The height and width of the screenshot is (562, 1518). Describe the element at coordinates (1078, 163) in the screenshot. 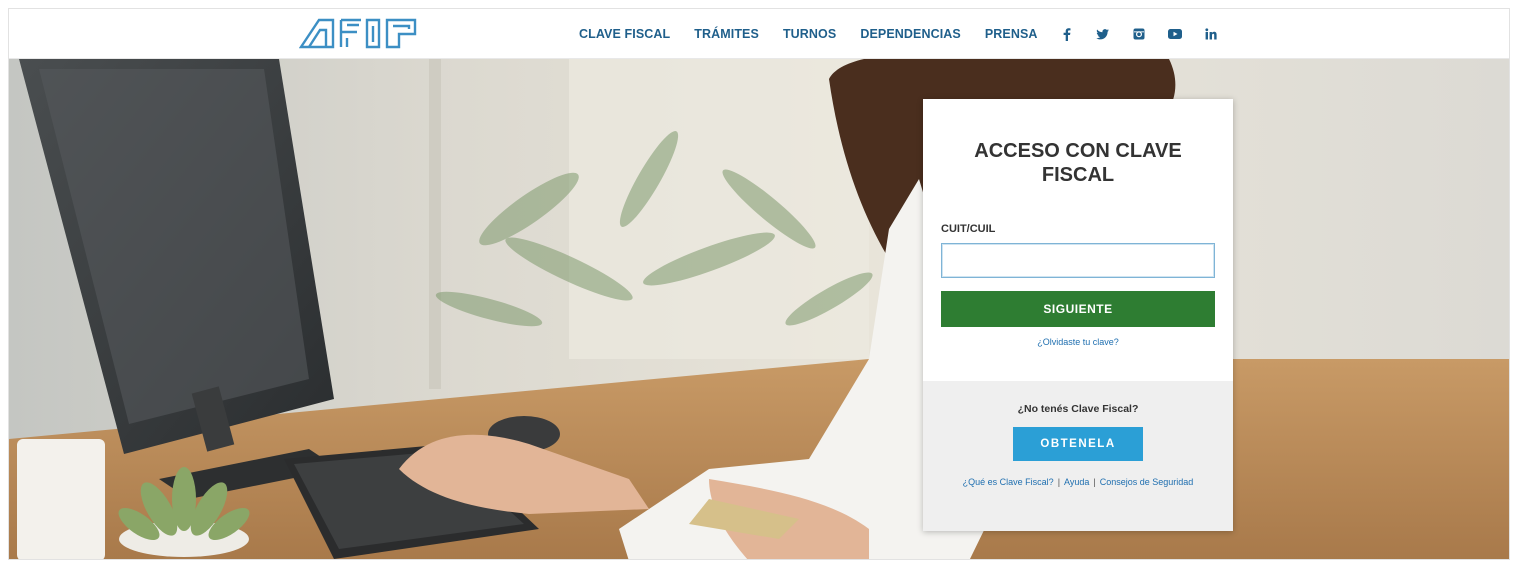

I see `login-title: ACCESO CON CLAVE FISCAL` at that location.